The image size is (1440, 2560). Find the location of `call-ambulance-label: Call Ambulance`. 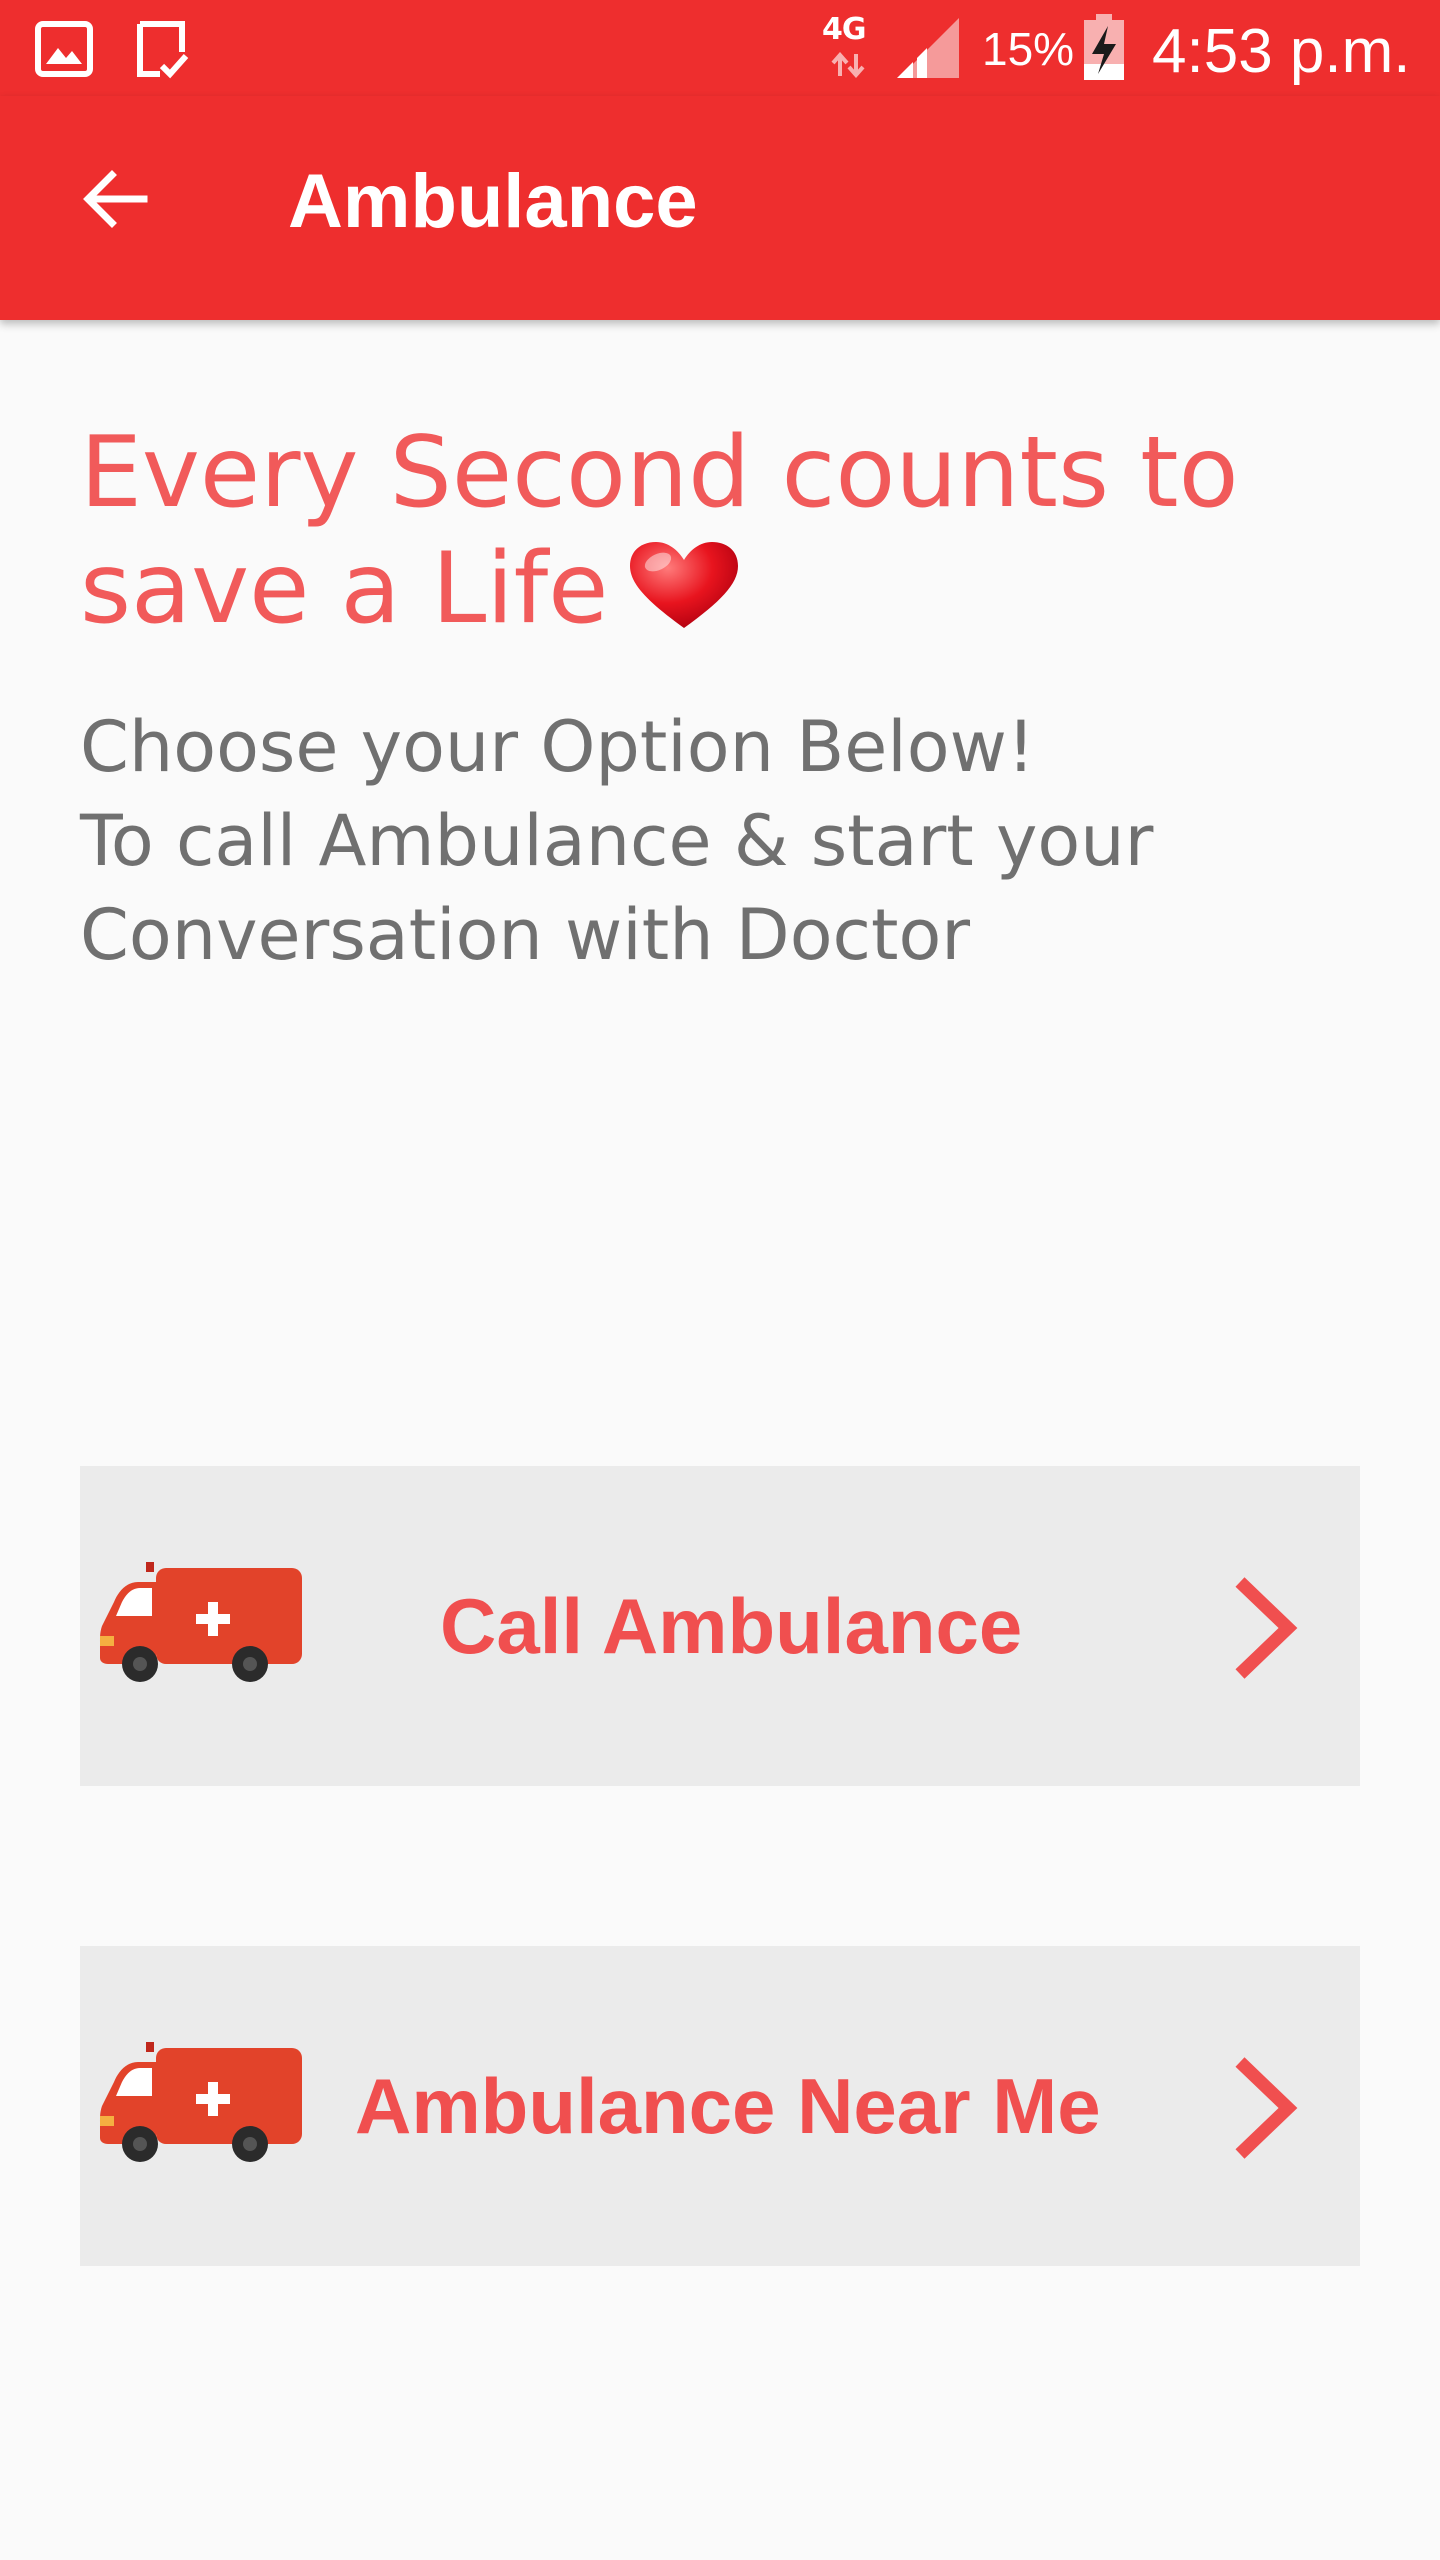

call-ambulance-label: Call Ambulance is located at coordinates (731, 1626).